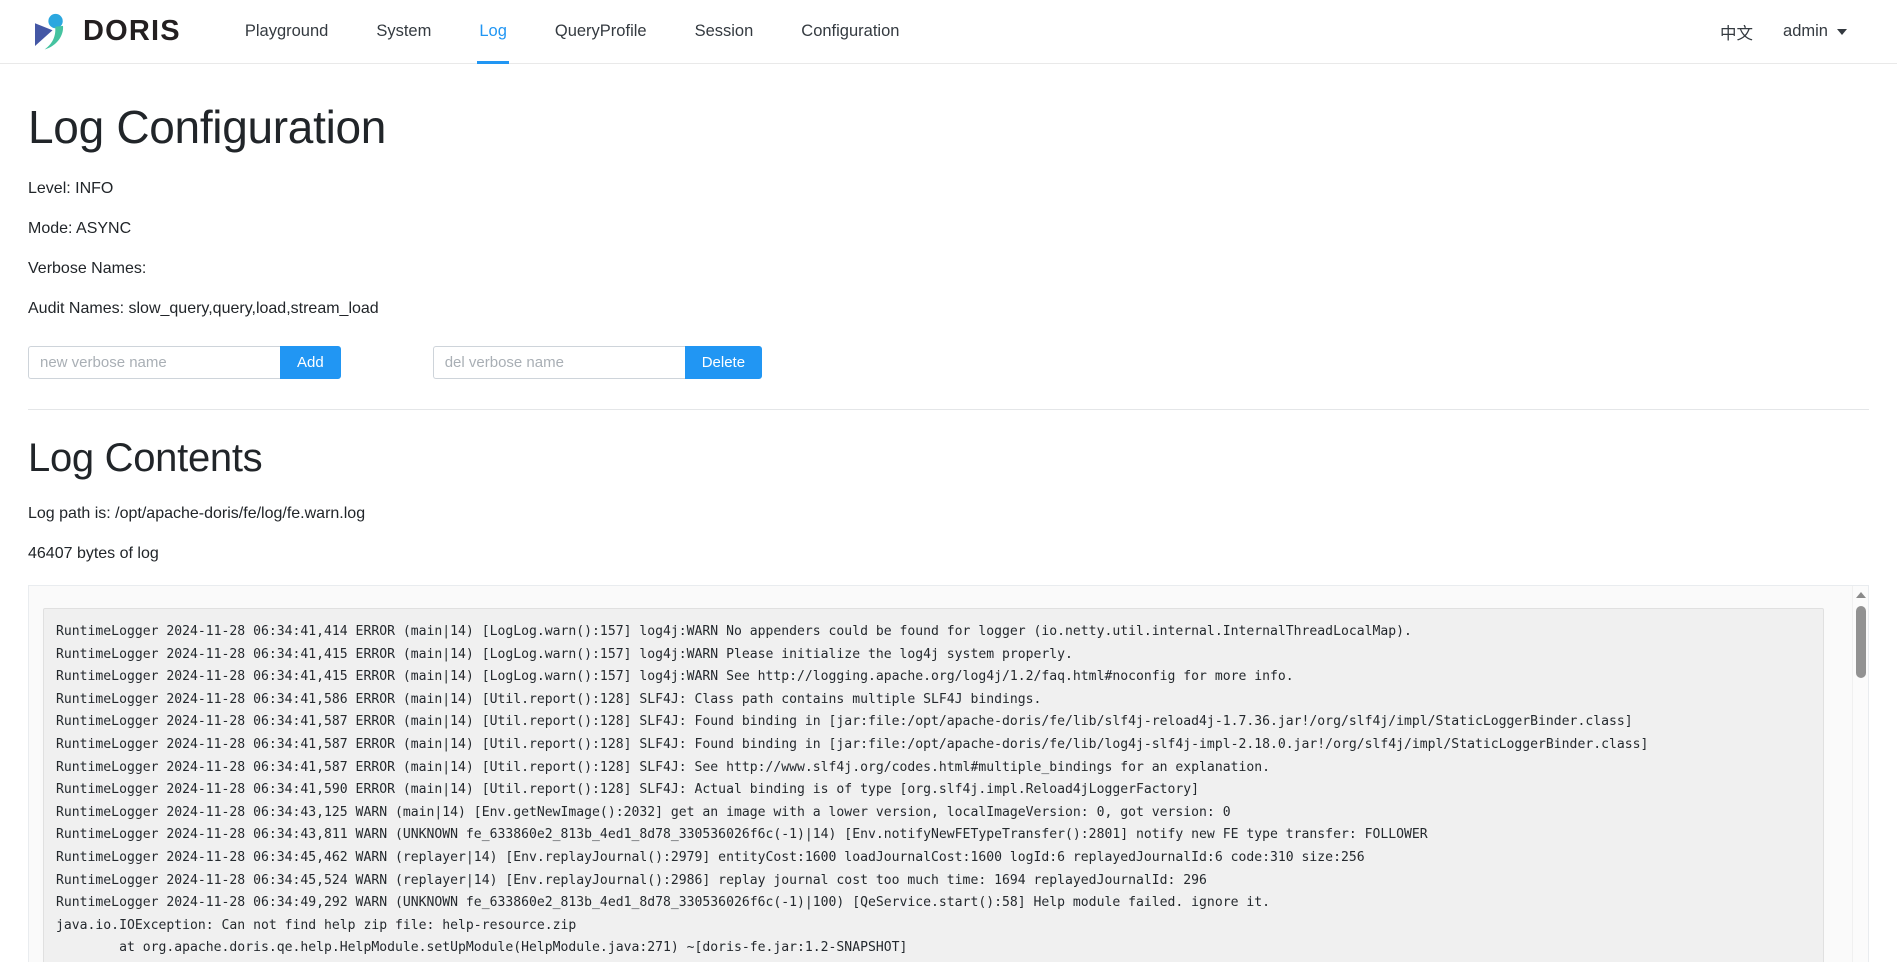 The height and width of the screenshot is (962, 1897). Describe the element at coordinates (558, 362) in the screenshot. I see `delete-verbose-name-input` at that location.